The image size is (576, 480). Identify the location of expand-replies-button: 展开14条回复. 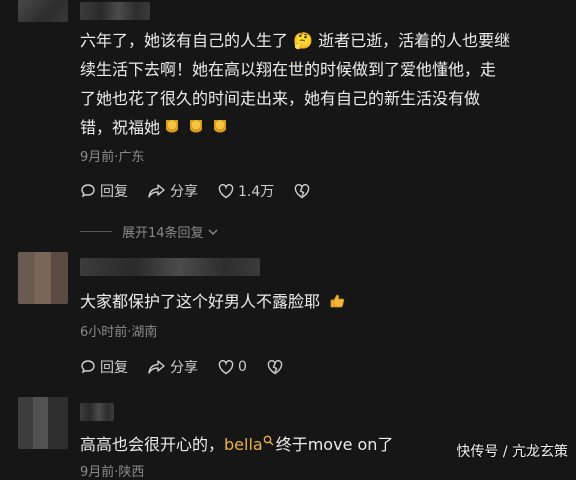
(149, 231).